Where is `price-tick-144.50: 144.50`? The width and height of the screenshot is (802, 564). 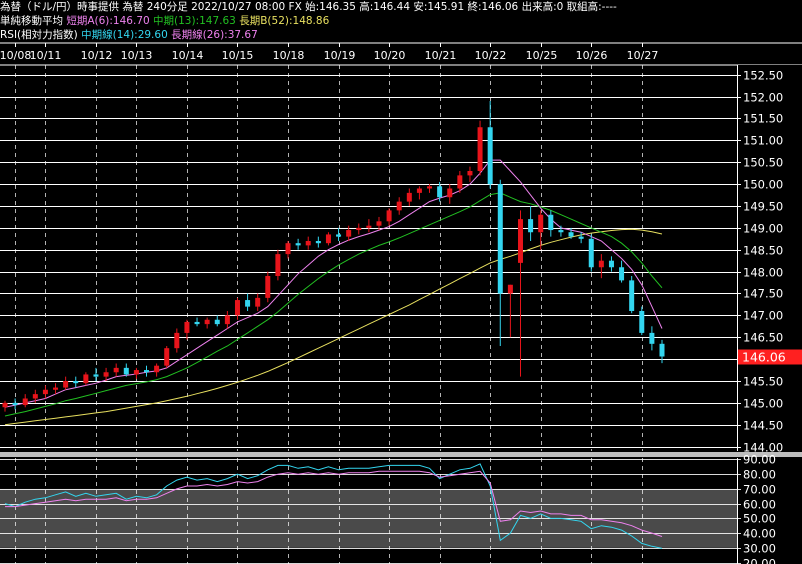 price-tick-144.50: 144.50 is located at coordinates (763, 426).